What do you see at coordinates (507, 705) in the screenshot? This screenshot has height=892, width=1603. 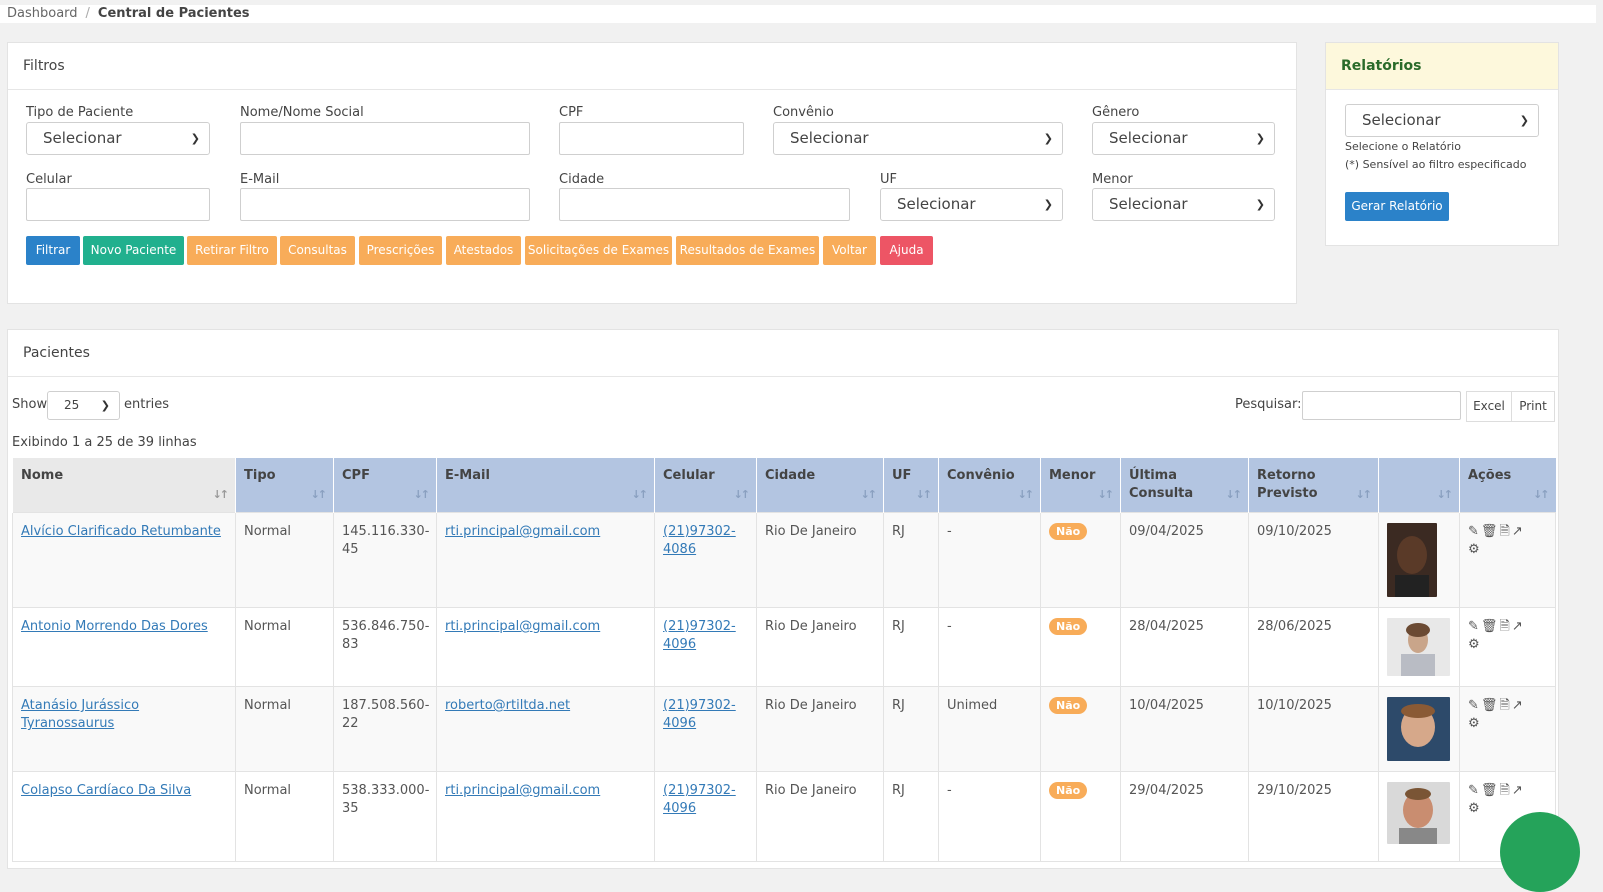 I see `email-link: roberto@rtiltda.net` at bounding box center [507, 705].